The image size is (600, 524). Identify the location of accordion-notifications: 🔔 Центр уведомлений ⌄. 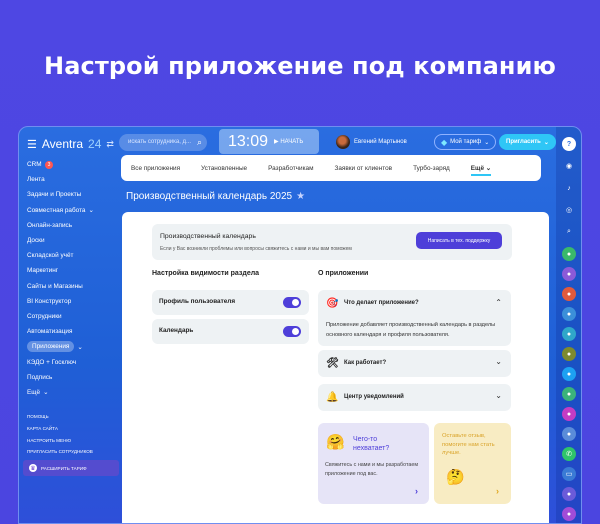
(414, 397).